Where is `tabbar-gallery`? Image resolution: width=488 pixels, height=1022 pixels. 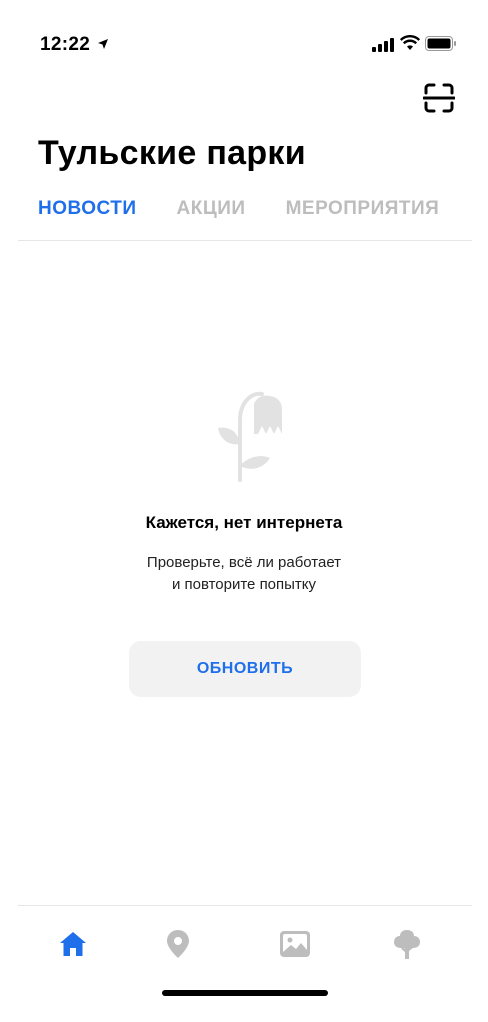
tabbar-gallery is located at coordinates (295, 944).